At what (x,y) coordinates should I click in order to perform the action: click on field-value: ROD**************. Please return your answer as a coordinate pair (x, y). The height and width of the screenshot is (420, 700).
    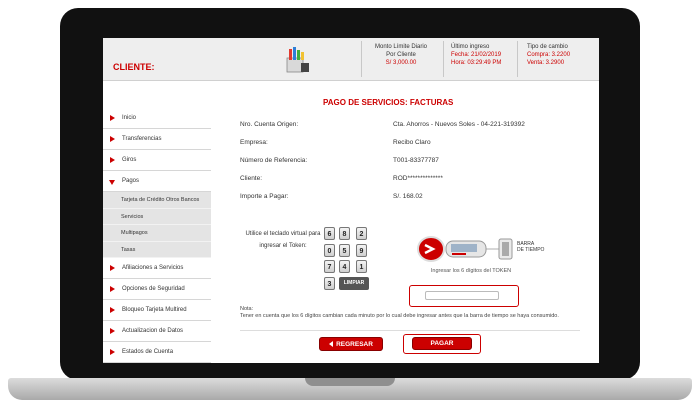
    Looking at the image, I should click on (418, 178).